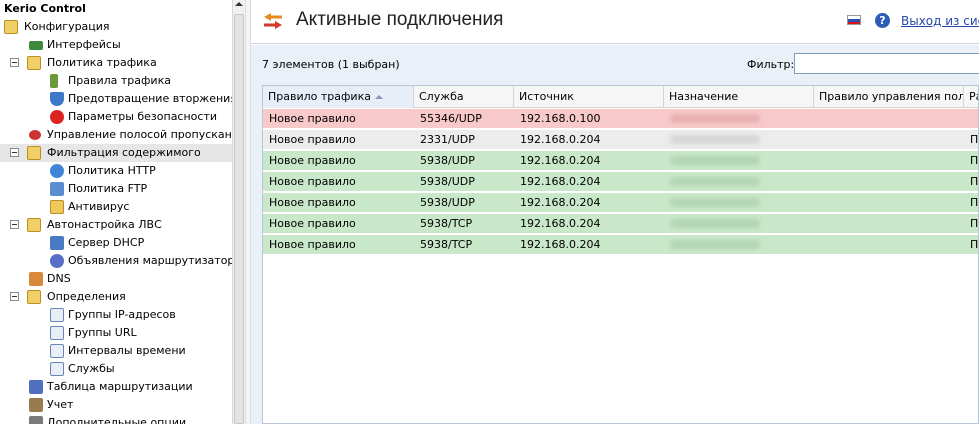 The height and width of the screenshot is (424, 979). Describe the element at coordinates (57, 189) in the screenshot. I see `ftp-icon` at that location.